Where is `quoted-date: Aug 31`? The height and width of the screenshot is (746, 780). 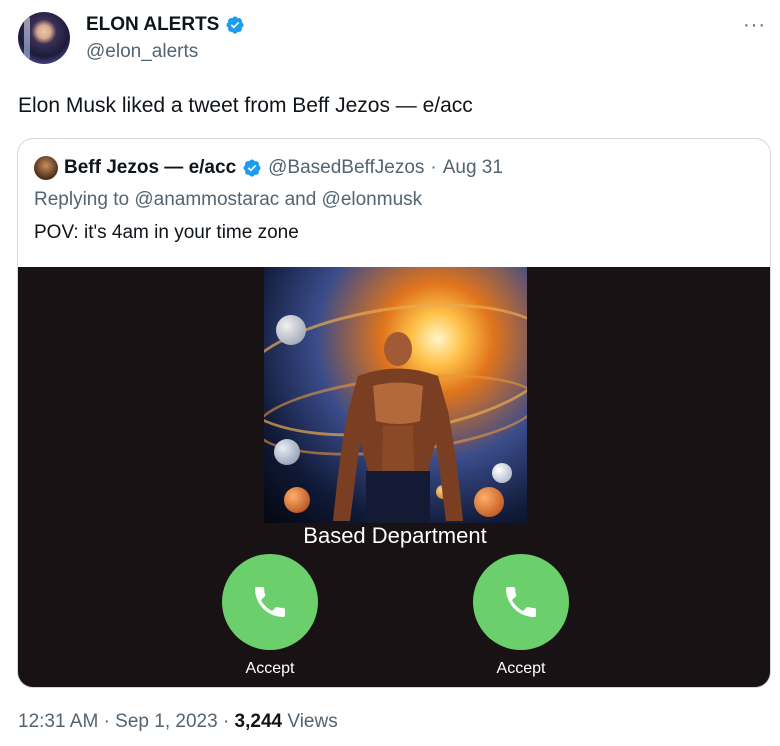 quoted-date: Aug 31 is located at coordinates (473, 168).